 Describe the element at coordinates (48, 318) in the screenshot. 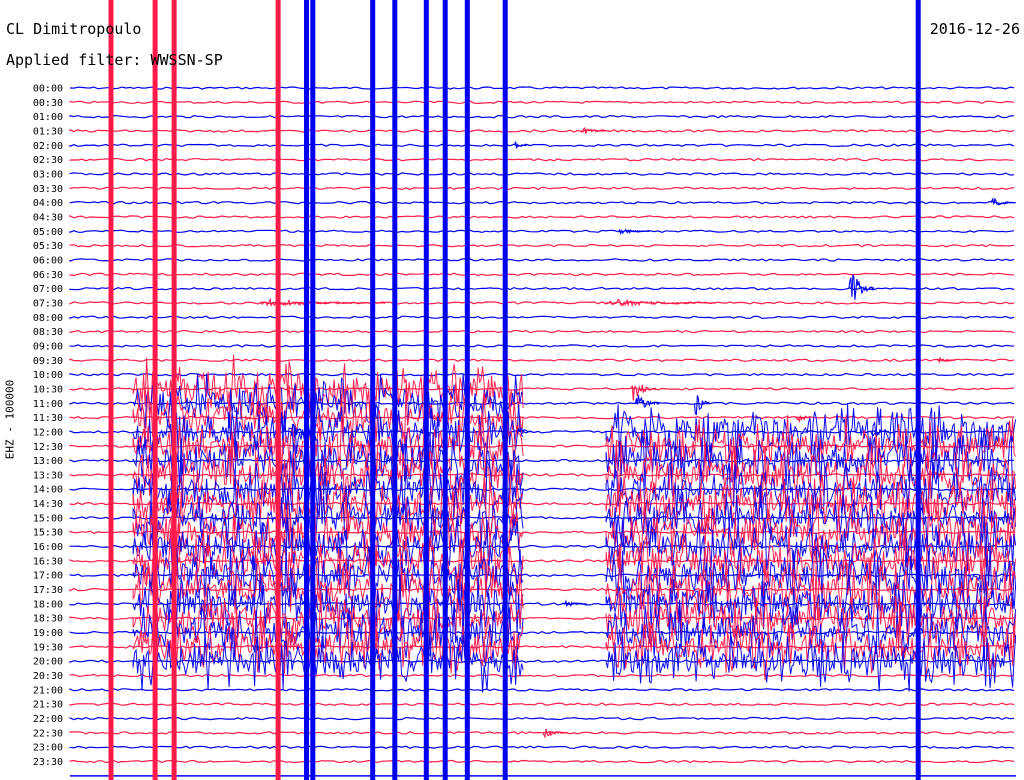

I see `time-tick-label: 08:00` at that location.